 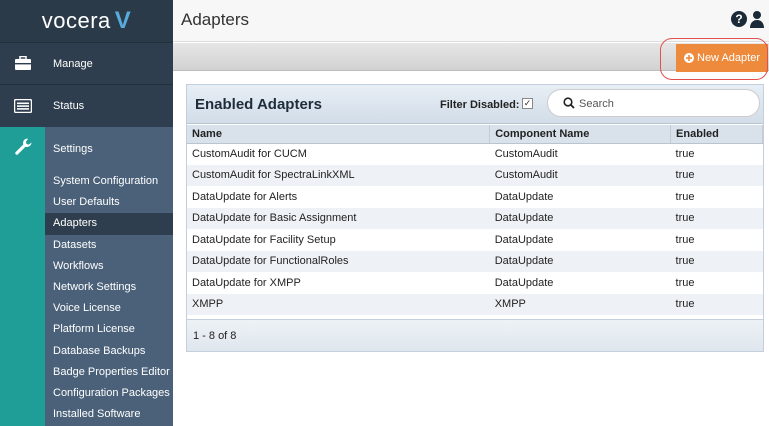 What do you see at coordinates (580, 134) in the screenshot?
I see `column-header-component-name: Component Name` at bounding box center [580, 134].